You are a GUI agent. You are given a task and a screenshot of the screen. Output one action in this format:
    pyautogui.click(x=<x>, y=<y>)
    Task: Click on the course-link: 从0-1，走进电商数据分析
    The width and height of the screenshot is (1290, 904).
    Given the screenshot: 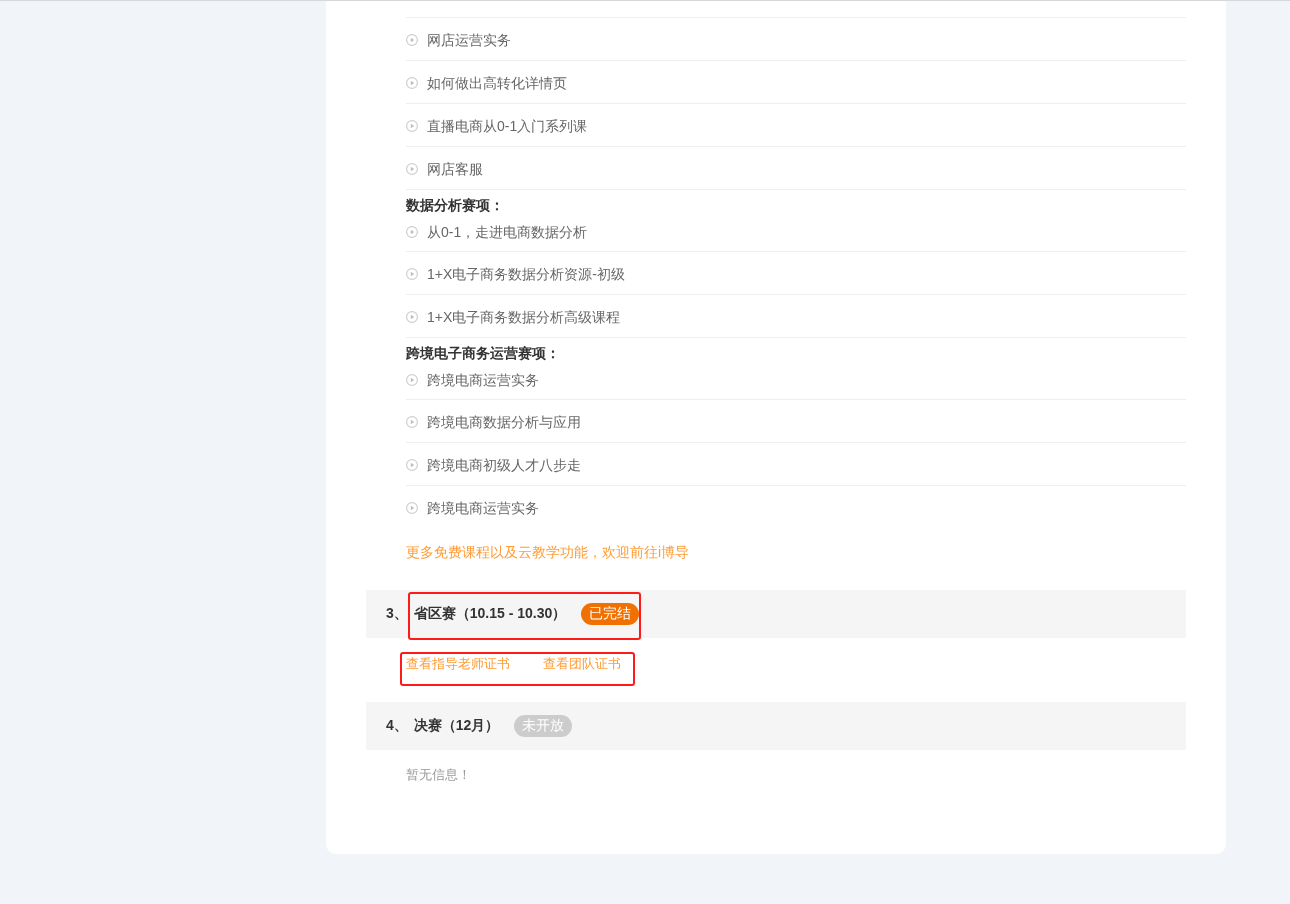 What is the action you would take?
    pyautogui.click(x=507, y=232)
    